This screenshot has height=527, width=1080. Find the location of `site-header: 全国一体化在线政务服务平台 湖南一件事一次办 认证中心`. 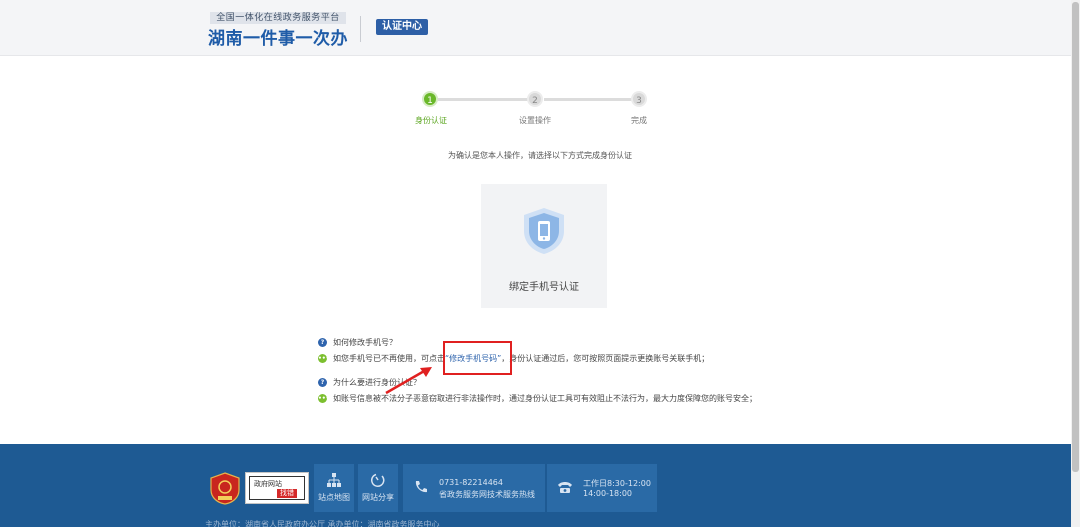

site-header: 全国一体化在线政务服务平台 湖南一件事一次办 认证中心 is located at coordinates (540, 28).